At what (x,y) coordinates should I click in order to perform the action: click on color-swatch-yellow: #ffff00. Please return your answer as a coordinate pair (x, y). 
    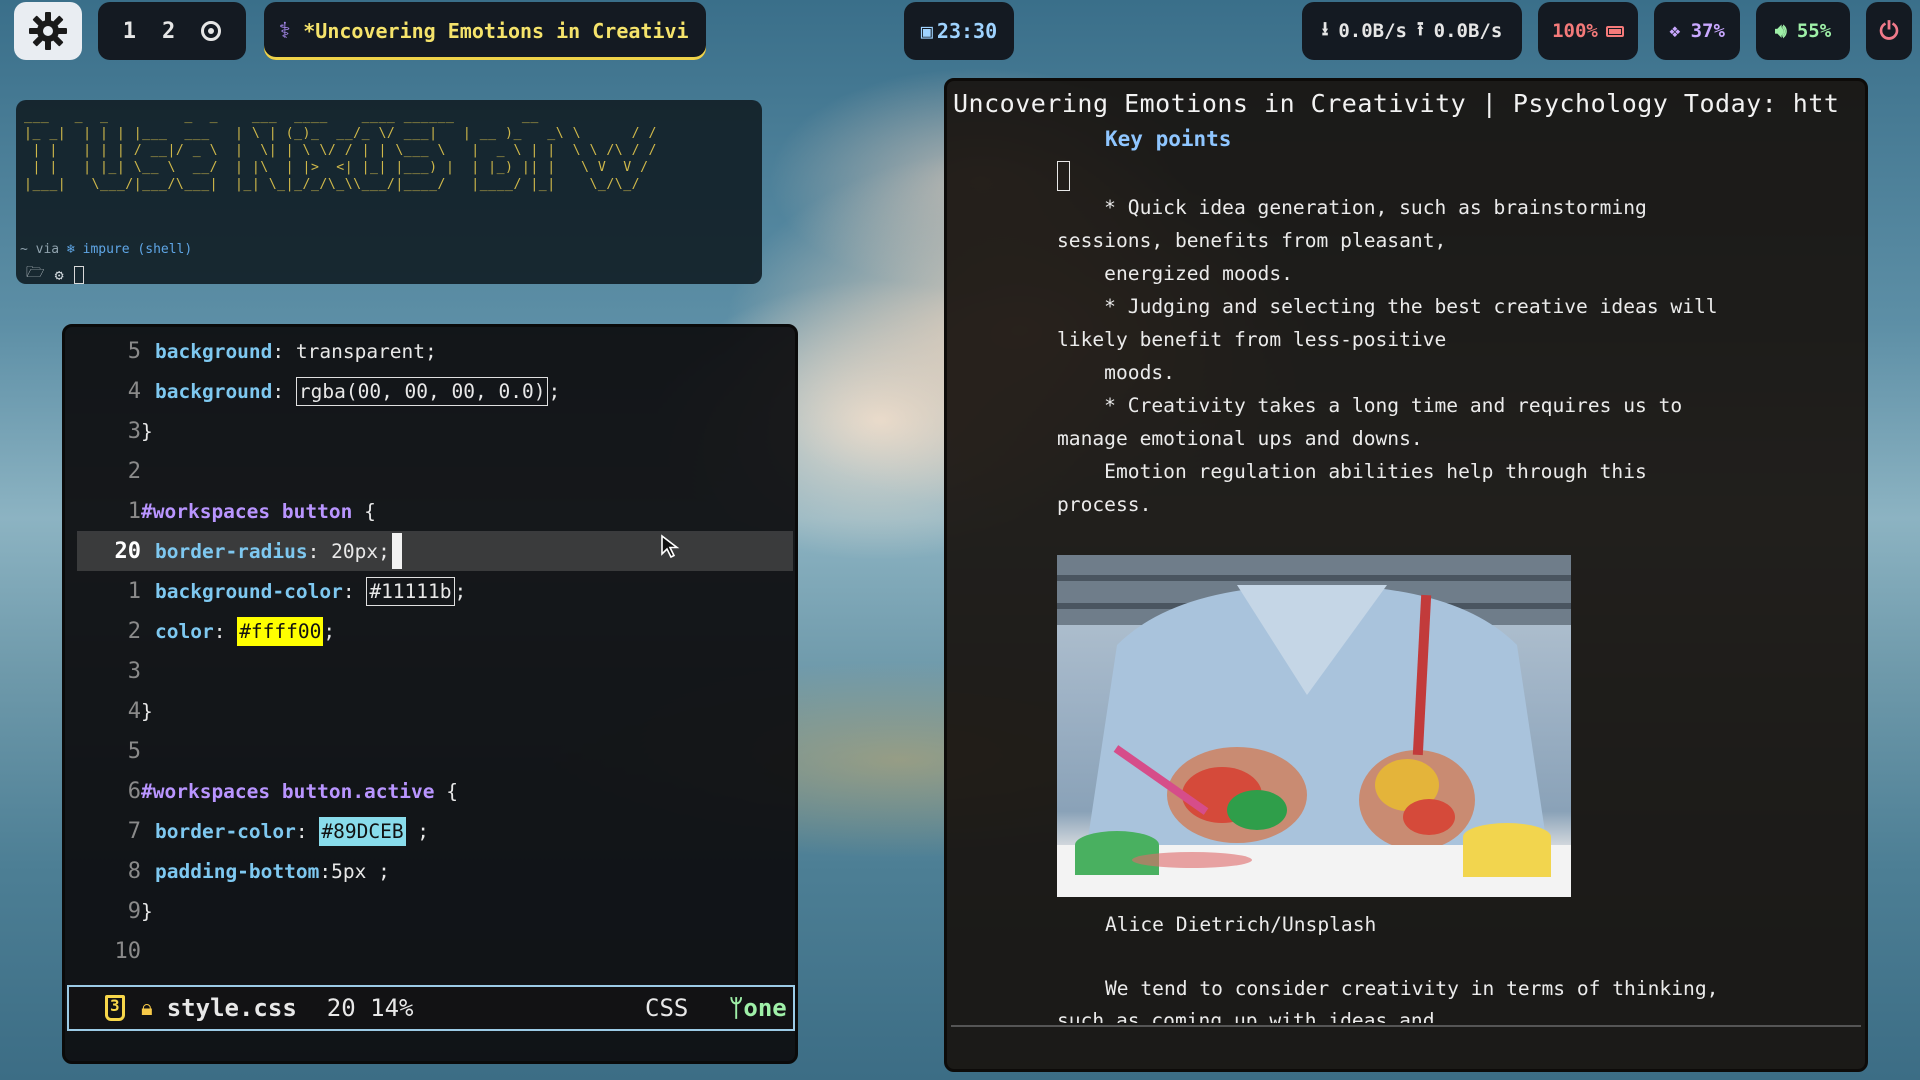
    Looking at the image, I should click on (280, 631).